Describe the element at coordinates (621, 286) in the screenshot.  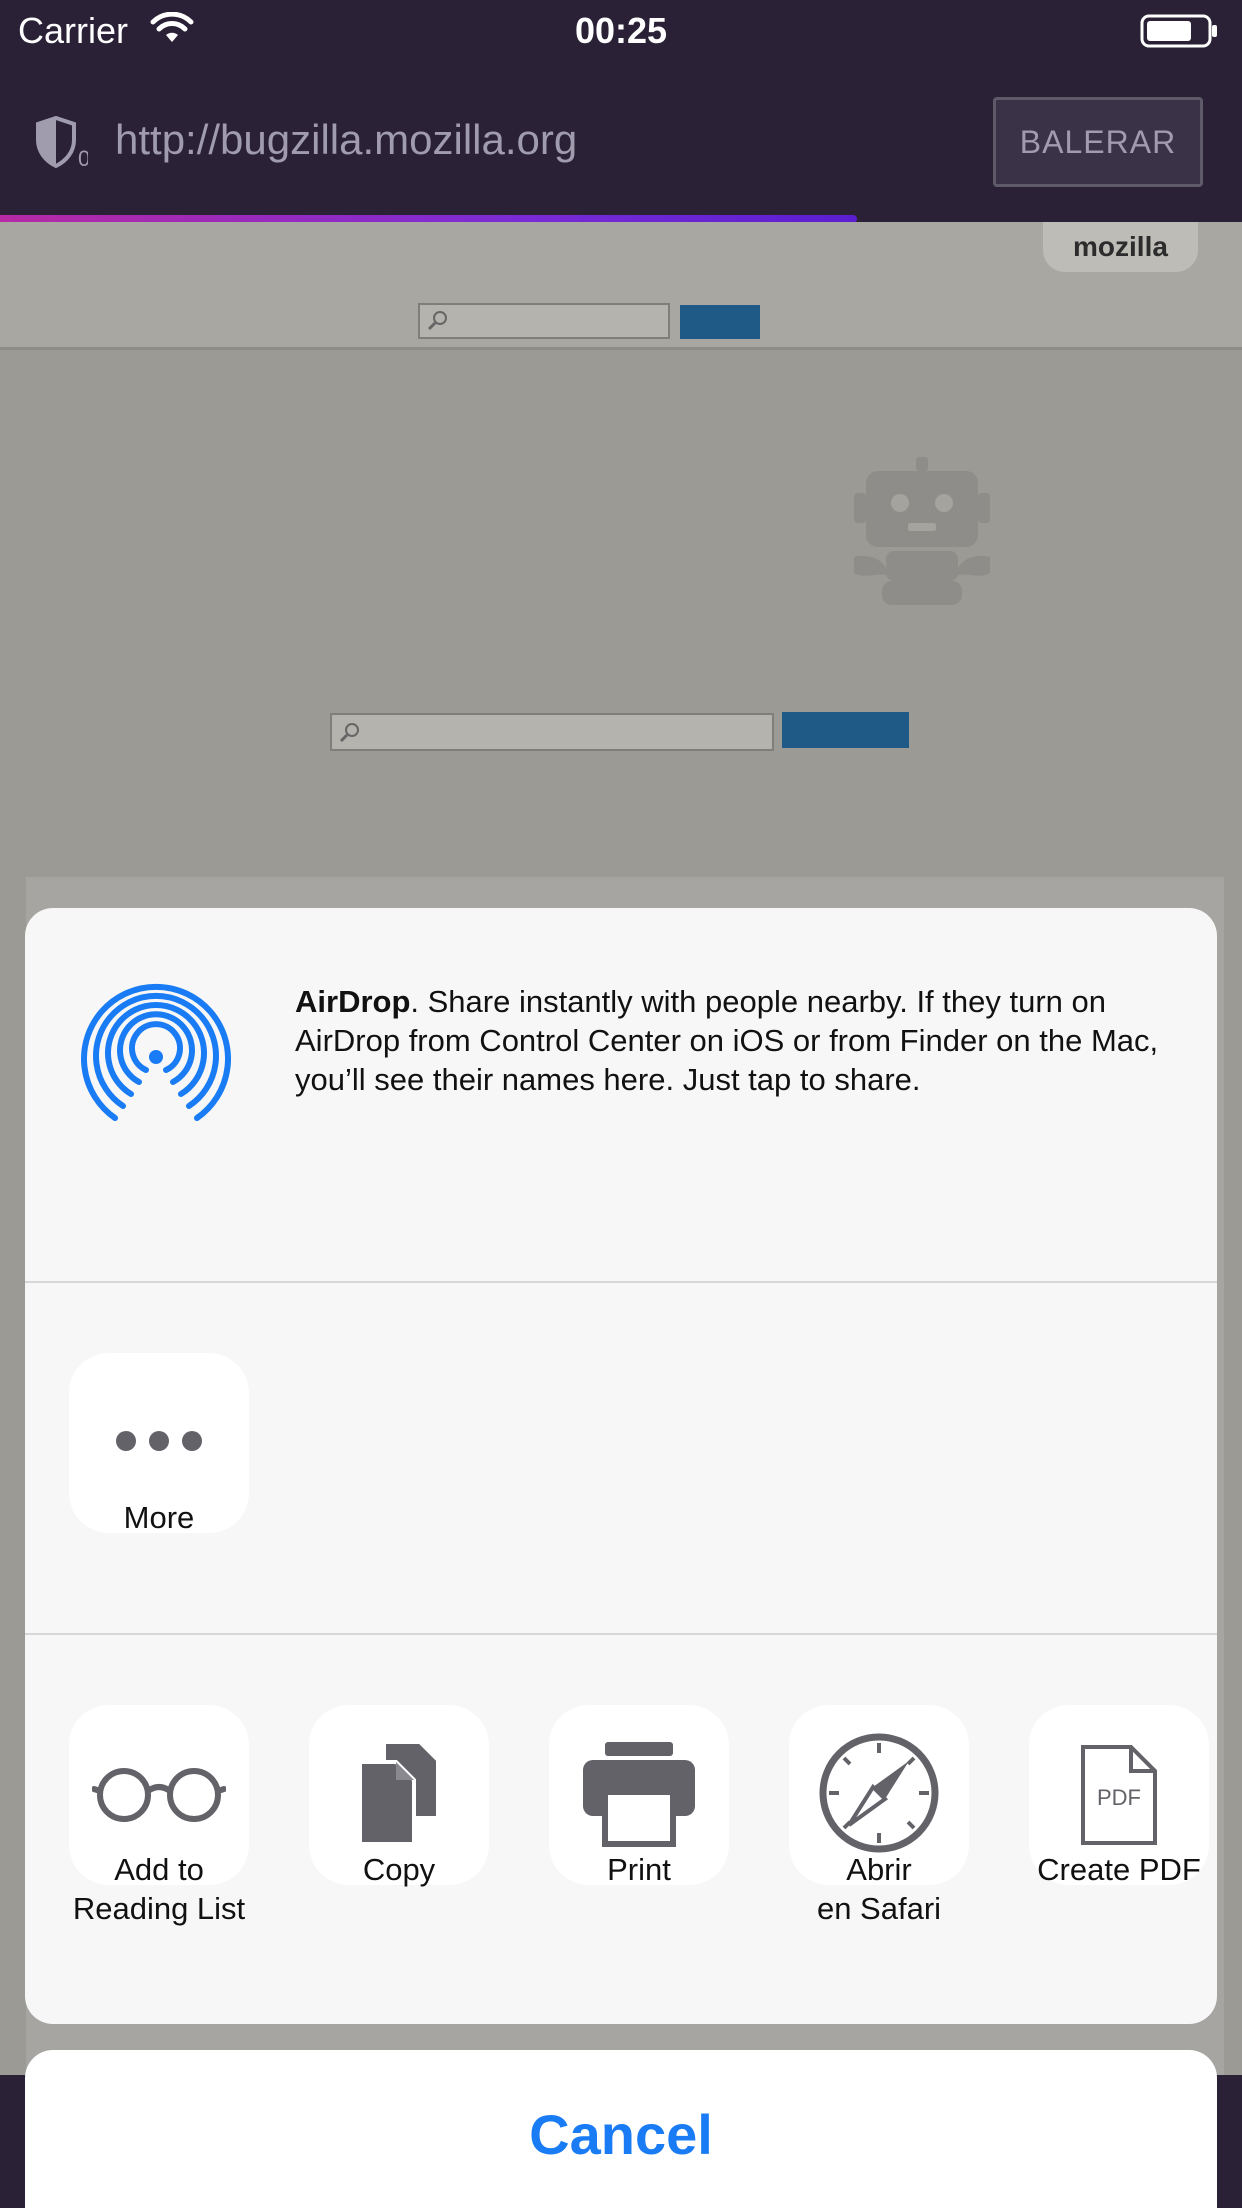
I see `page-header: mozilla` at that location.